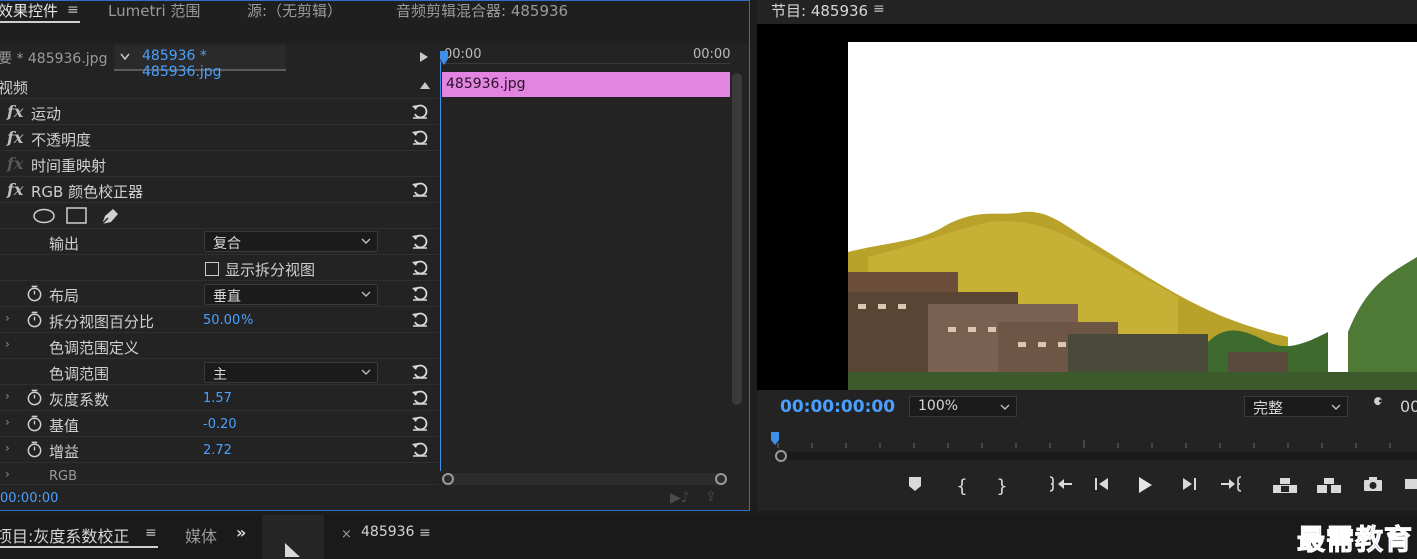 Image resolution: width=1417 pixels, height=559 pixels. What do you see at coordinates (220, 424) in the screenshot?
I see `pedestal-value: -0.20` at bounding box center [220, 424].